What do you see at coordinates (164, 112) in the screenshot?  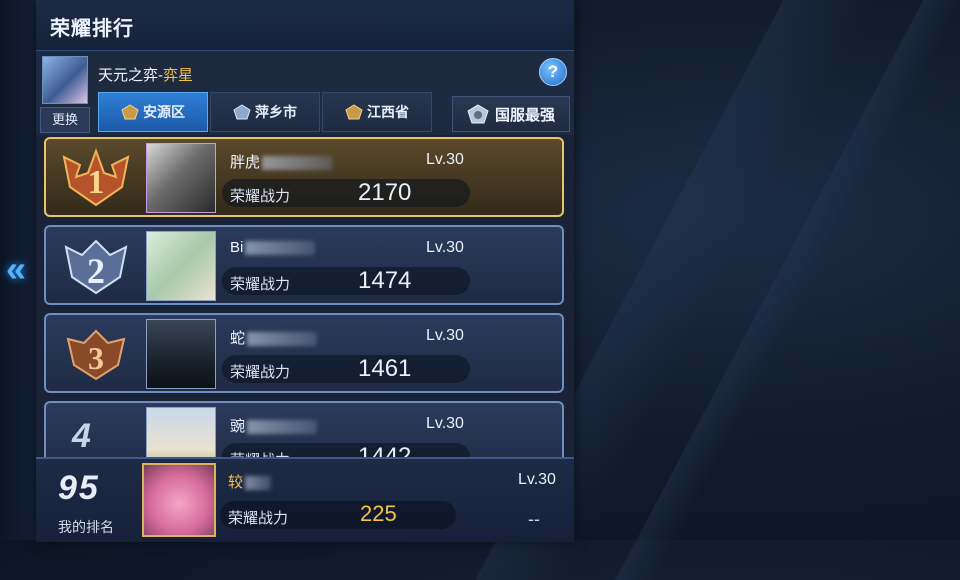 I see `tab-label: 安源区` at bounding box center [164, 112].